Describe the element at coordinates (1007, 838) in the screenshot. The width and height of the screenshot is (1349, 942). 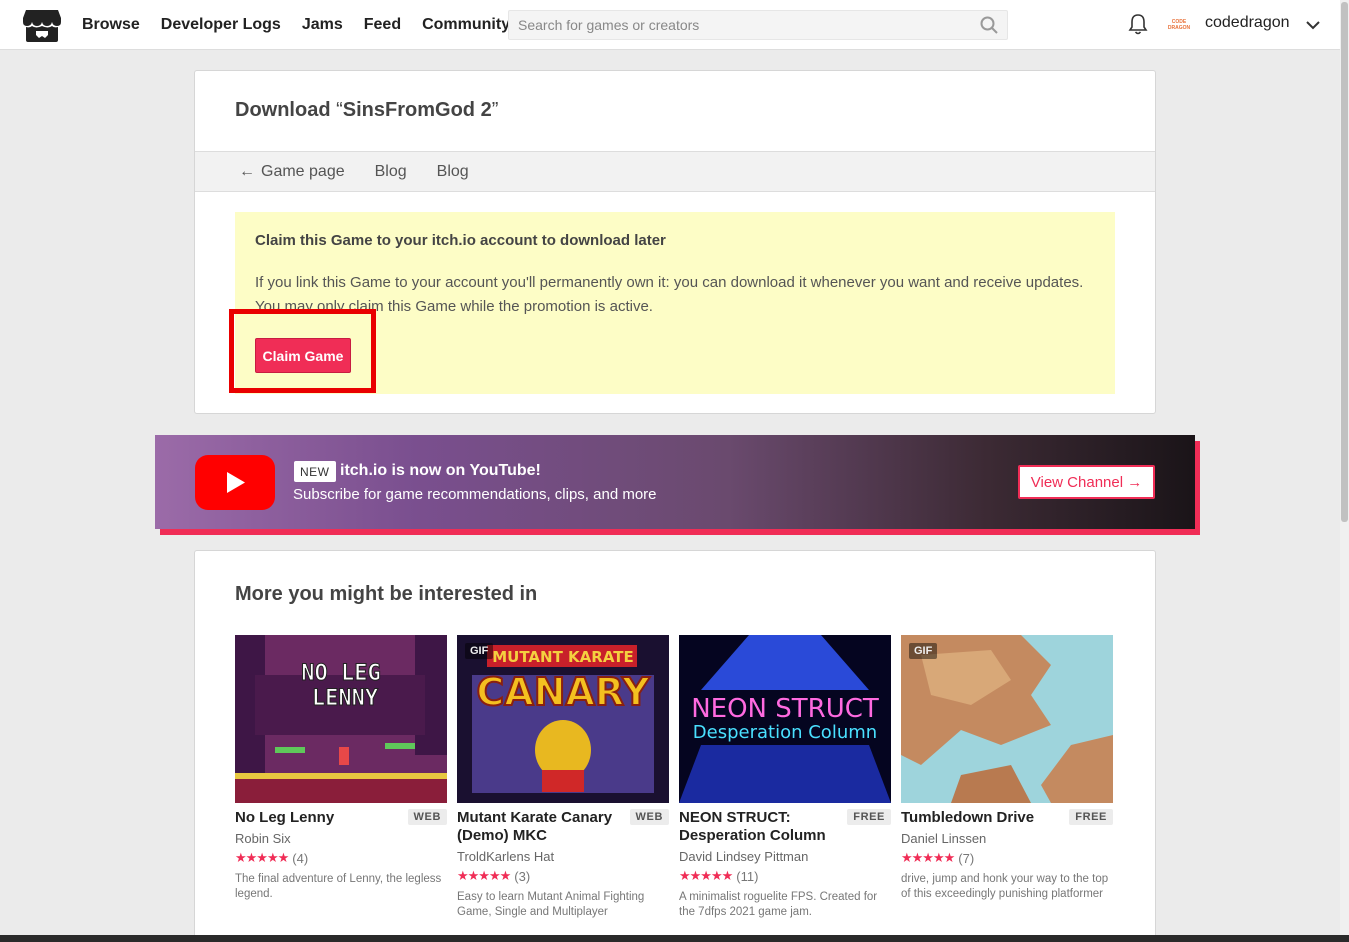
I see `game-author: Daniel Linssen` at that location.